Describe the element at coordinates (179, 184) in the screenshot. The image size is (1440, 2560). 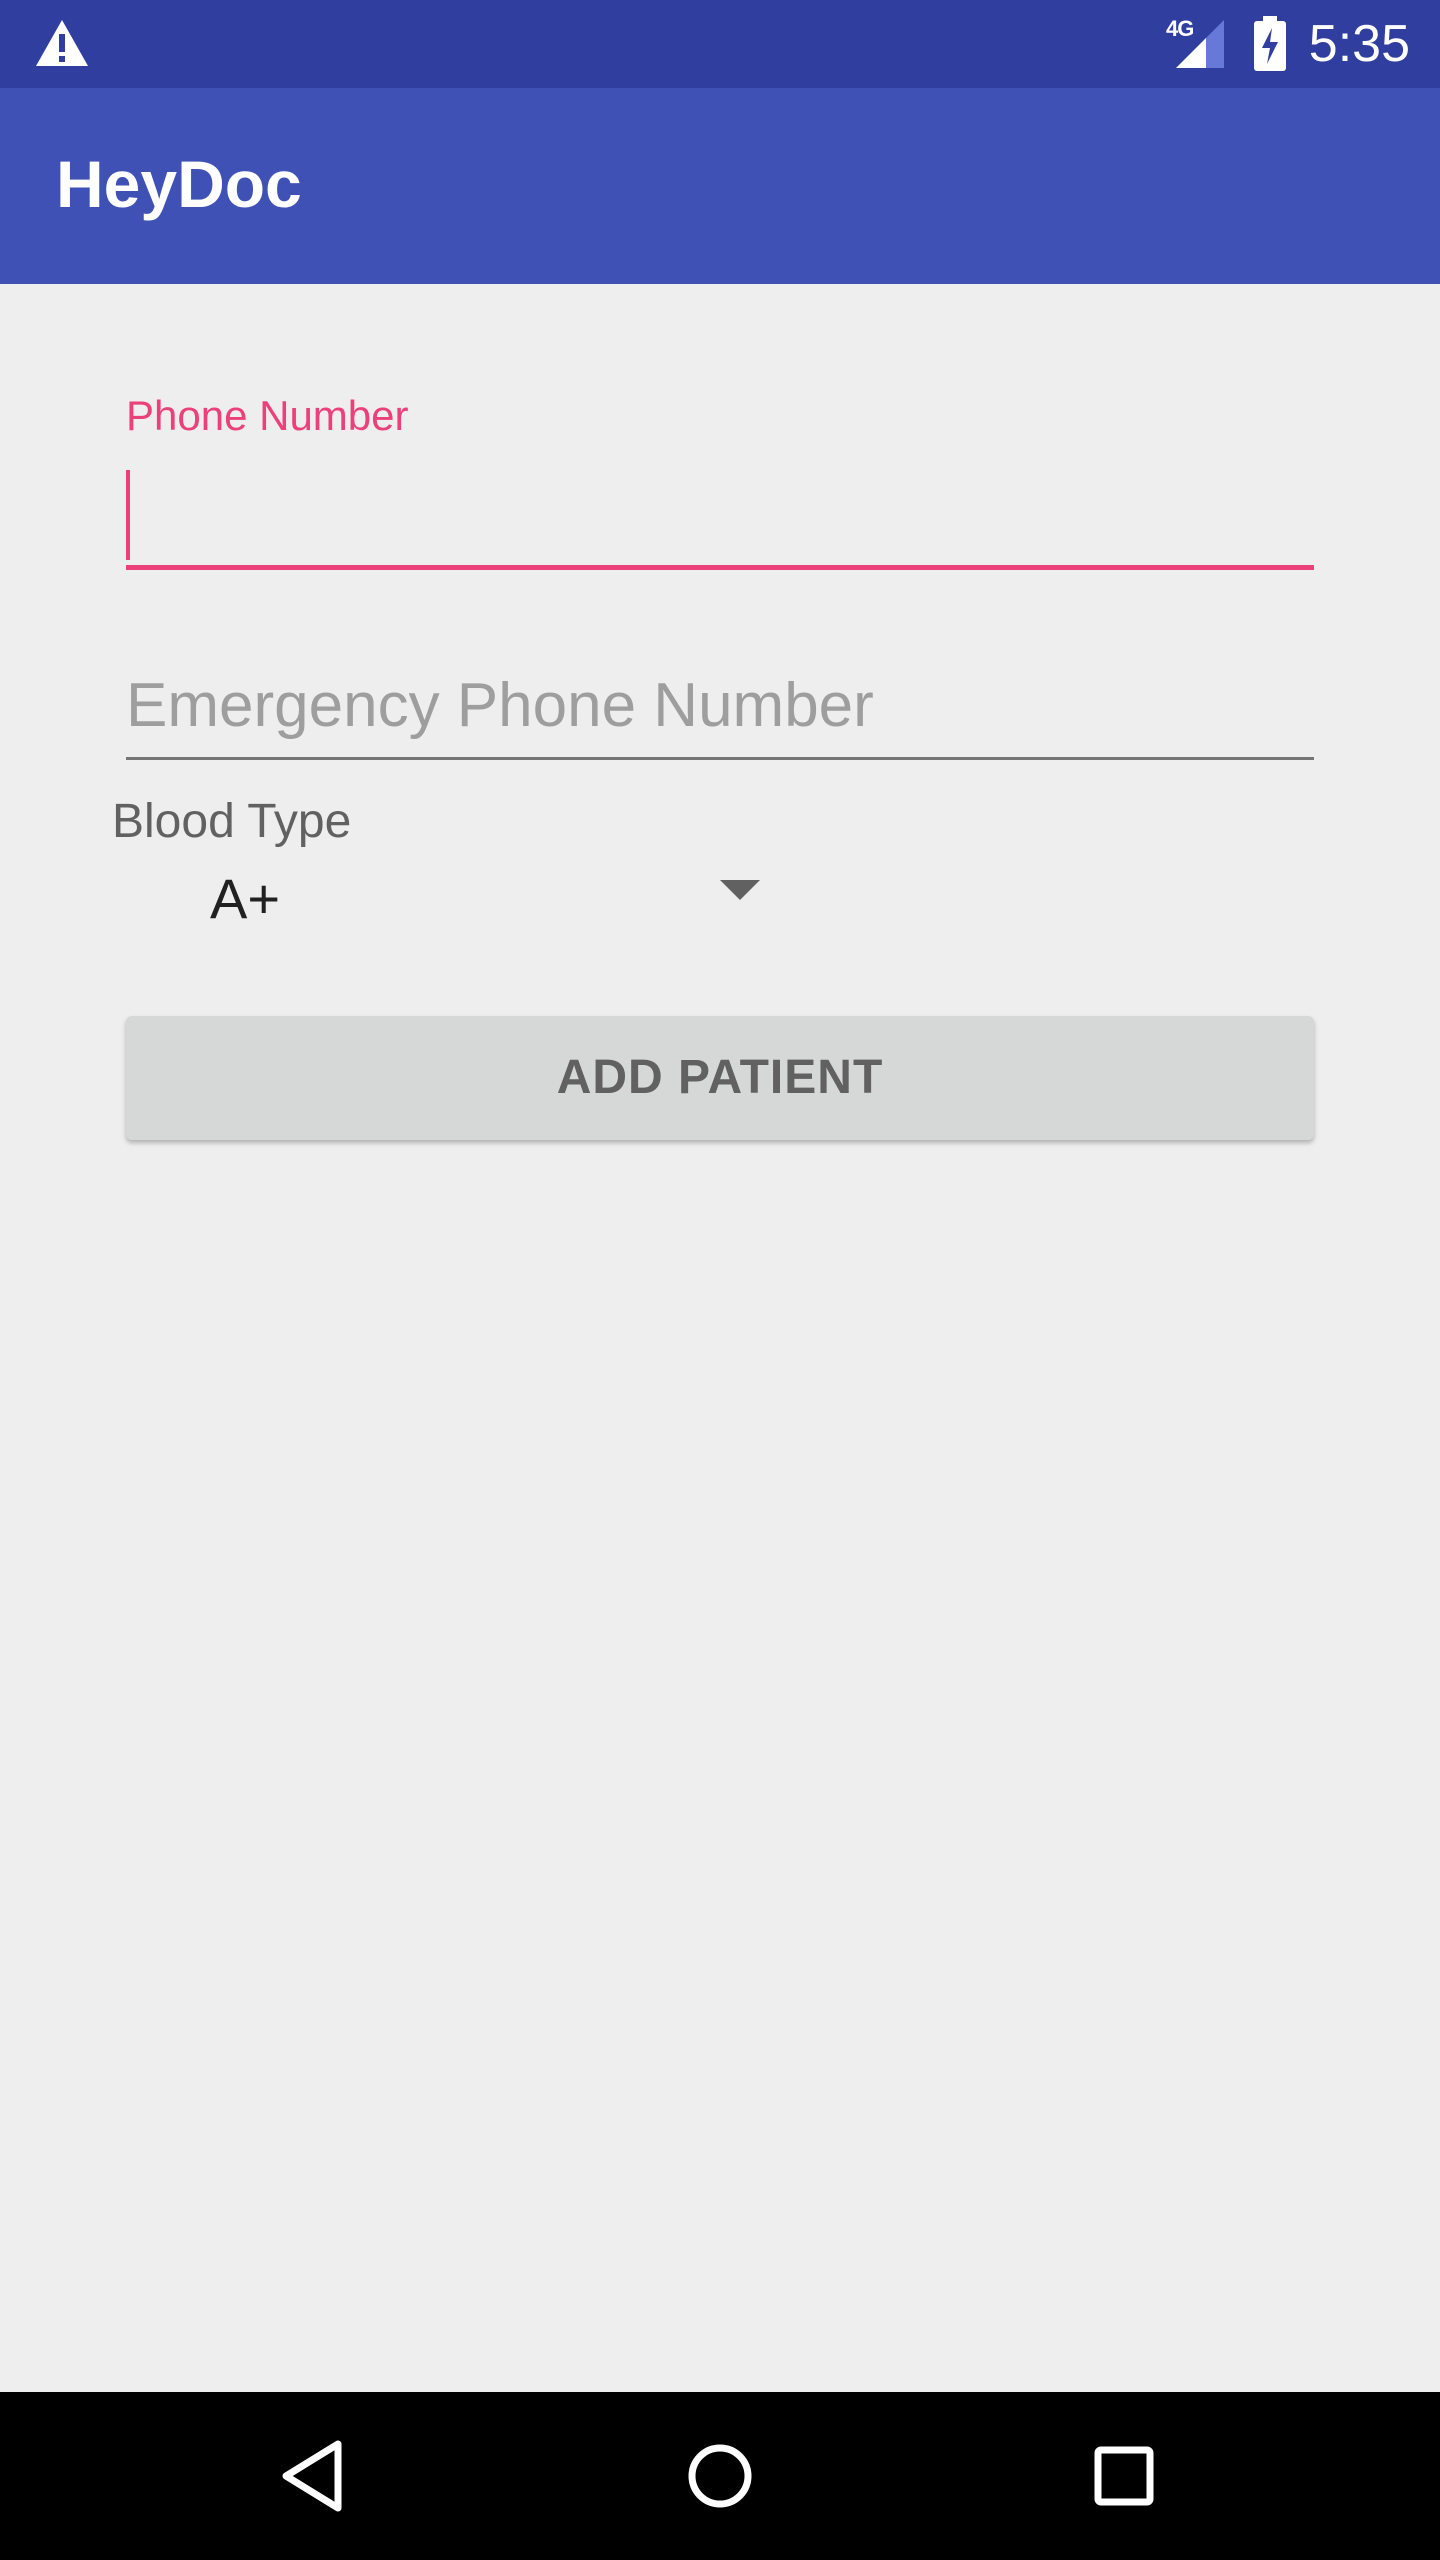
I see `app-title: HeyDoc` at that location.